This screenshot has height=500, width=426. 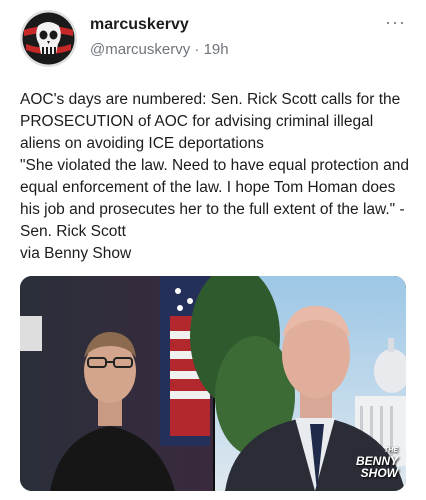 What do you see at coordinates (377, 463) in the screenshot?
I see `benny-show-watermark: THE BENNY SHOW` at bounding box center [377, 463].